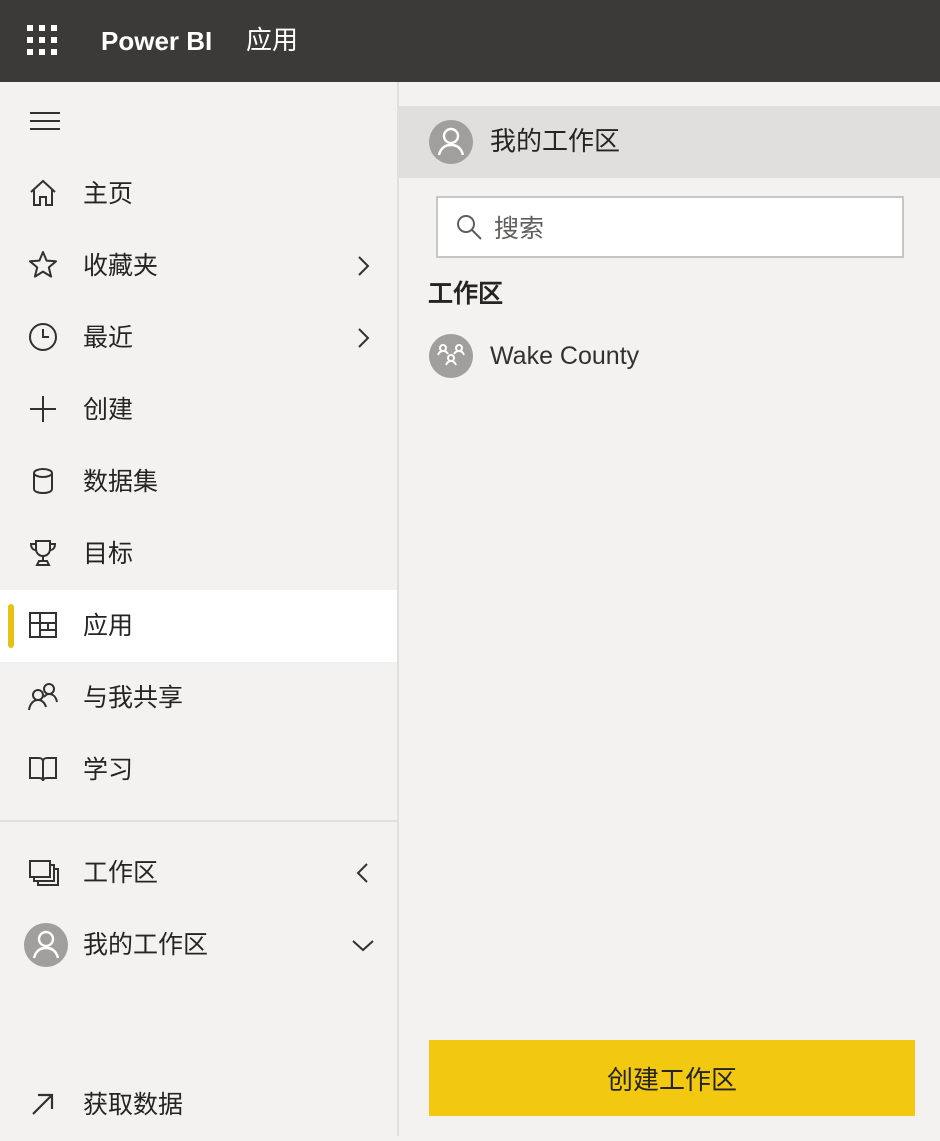 This screenshot has width=940, height=1141. I want to click on workspace-list-item: Wake County, so click(669, 356).